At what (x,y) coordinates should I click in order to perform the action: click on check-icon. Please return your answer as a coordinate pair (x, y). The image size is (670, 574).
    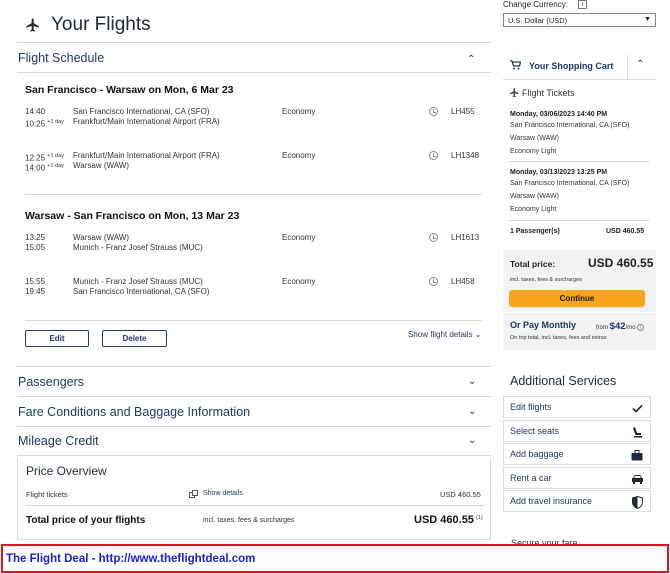
    Looking at the image, I should click on (637, 408).